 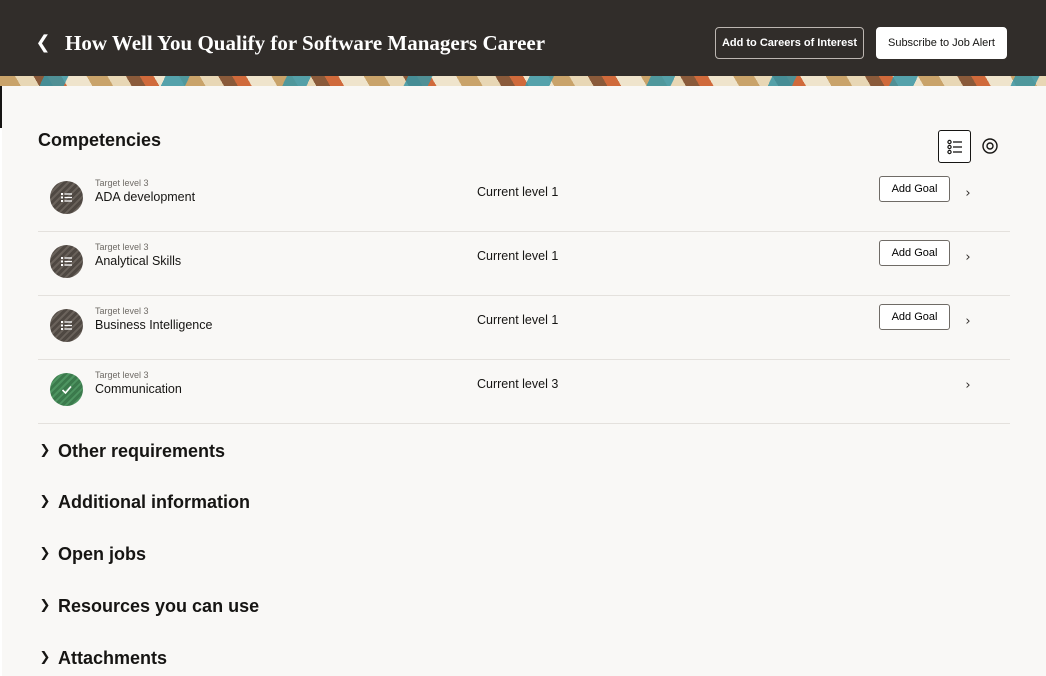 What do you see at coordinates (154, 325) in the screenshot?
I see `competency-name: Business Intelligence` at bounding box center [154, 325].